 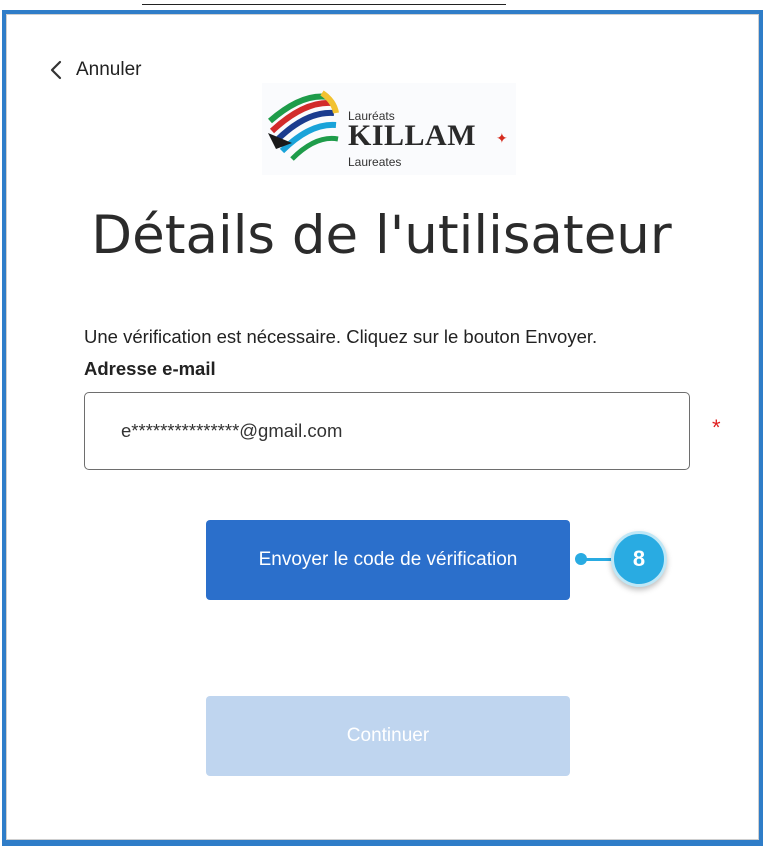 I want to click on step-callout-badge: 8, so click(x=639, y=559).